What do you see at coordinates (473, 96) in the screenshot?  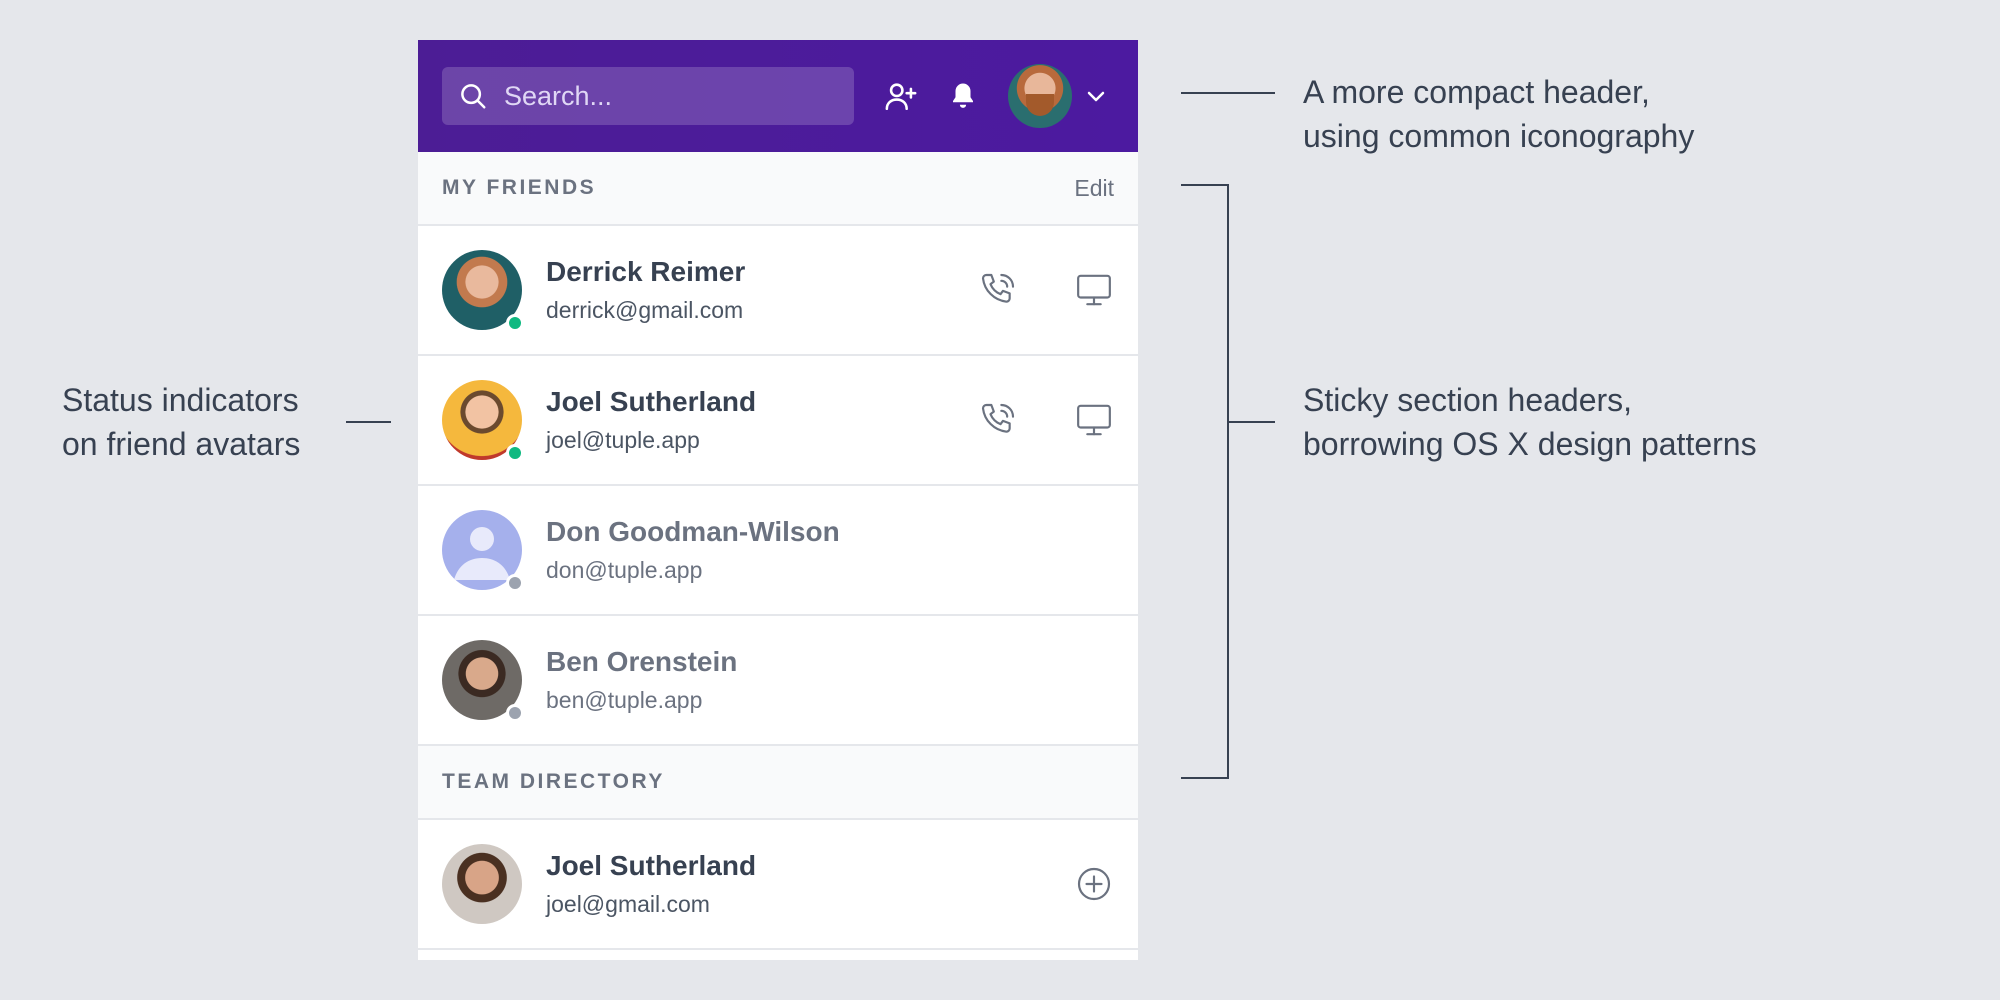 I see `search-icon` at bounding box center [473, 96].